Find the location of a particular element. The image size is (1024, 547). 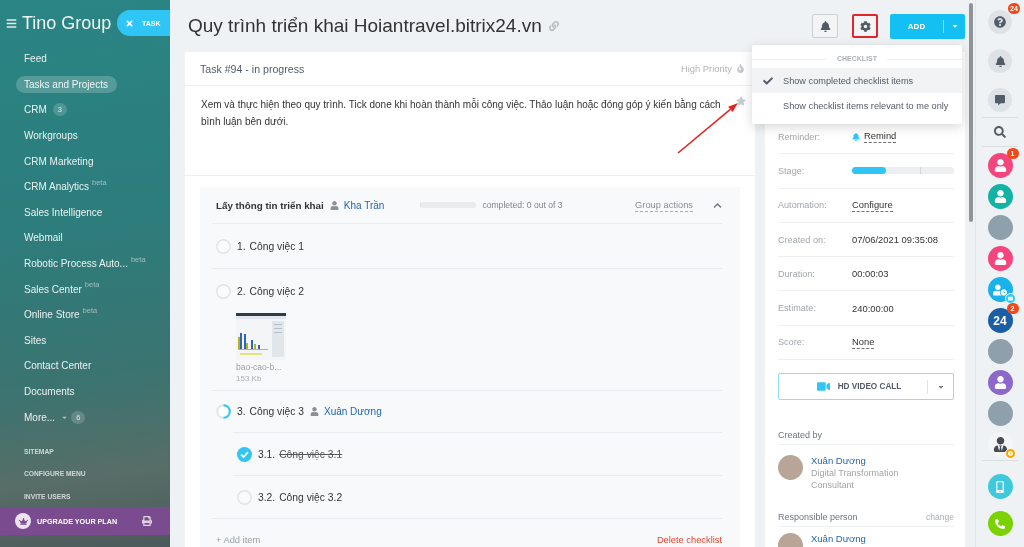

menu-option: Show checklist items relevant to me only is located at coordinates (857, 105).